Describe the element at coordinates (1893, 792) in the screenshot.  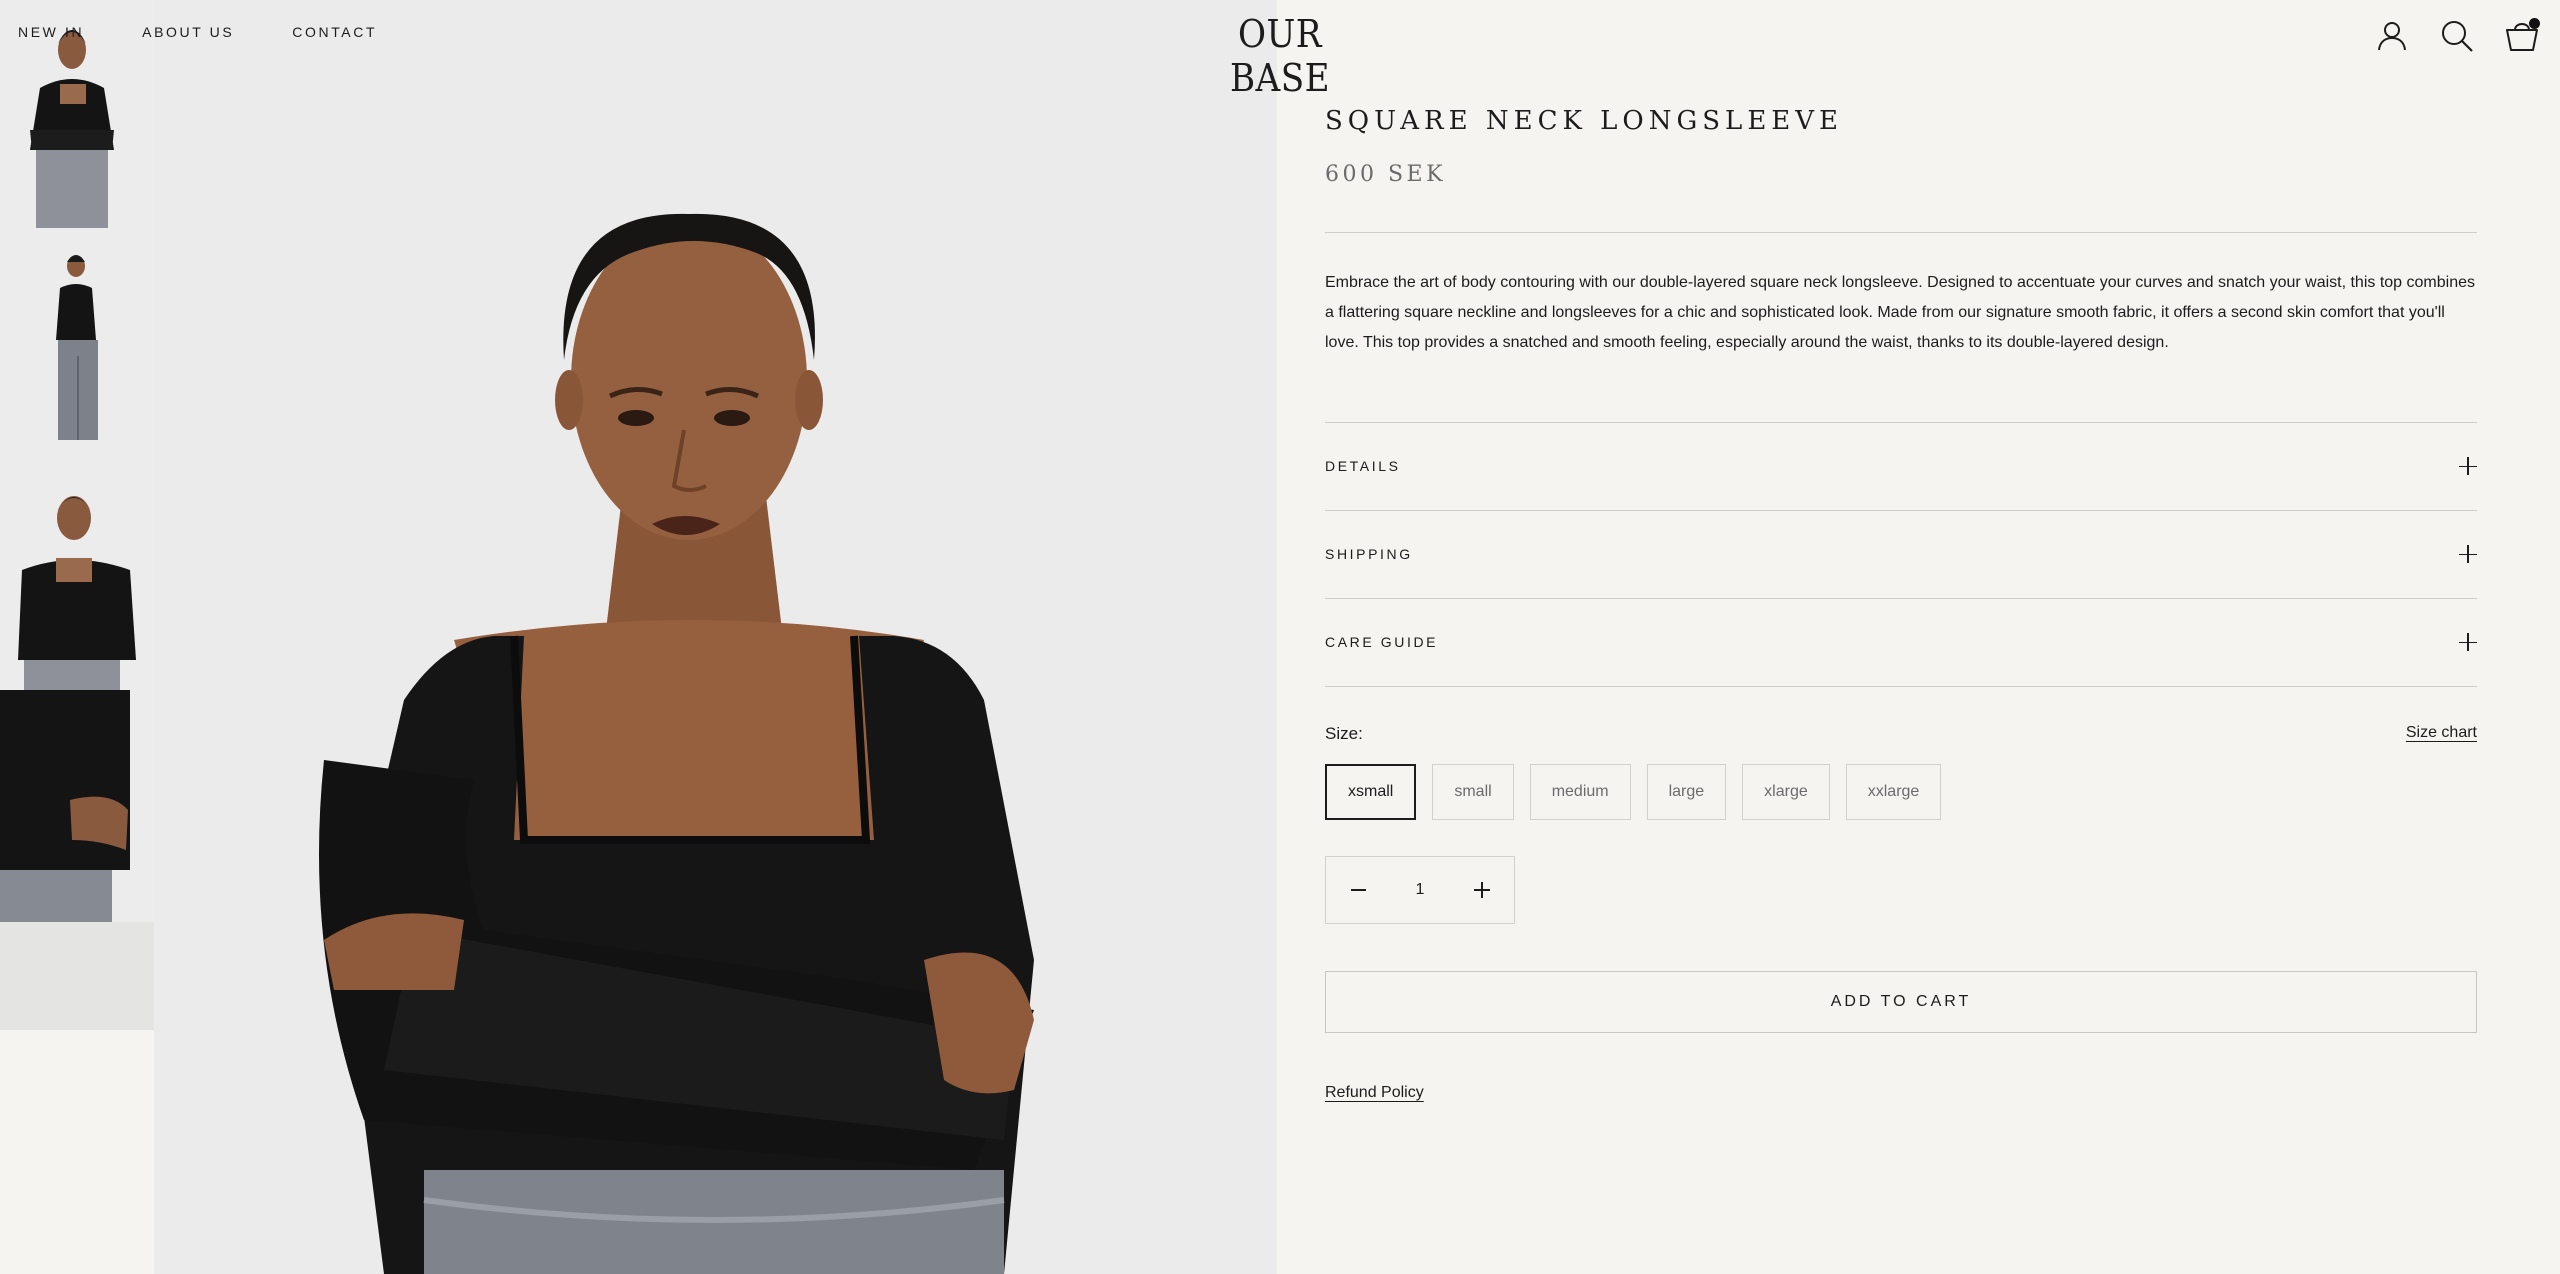
I see `size-option-xxlarge: xxlarge` at that location.